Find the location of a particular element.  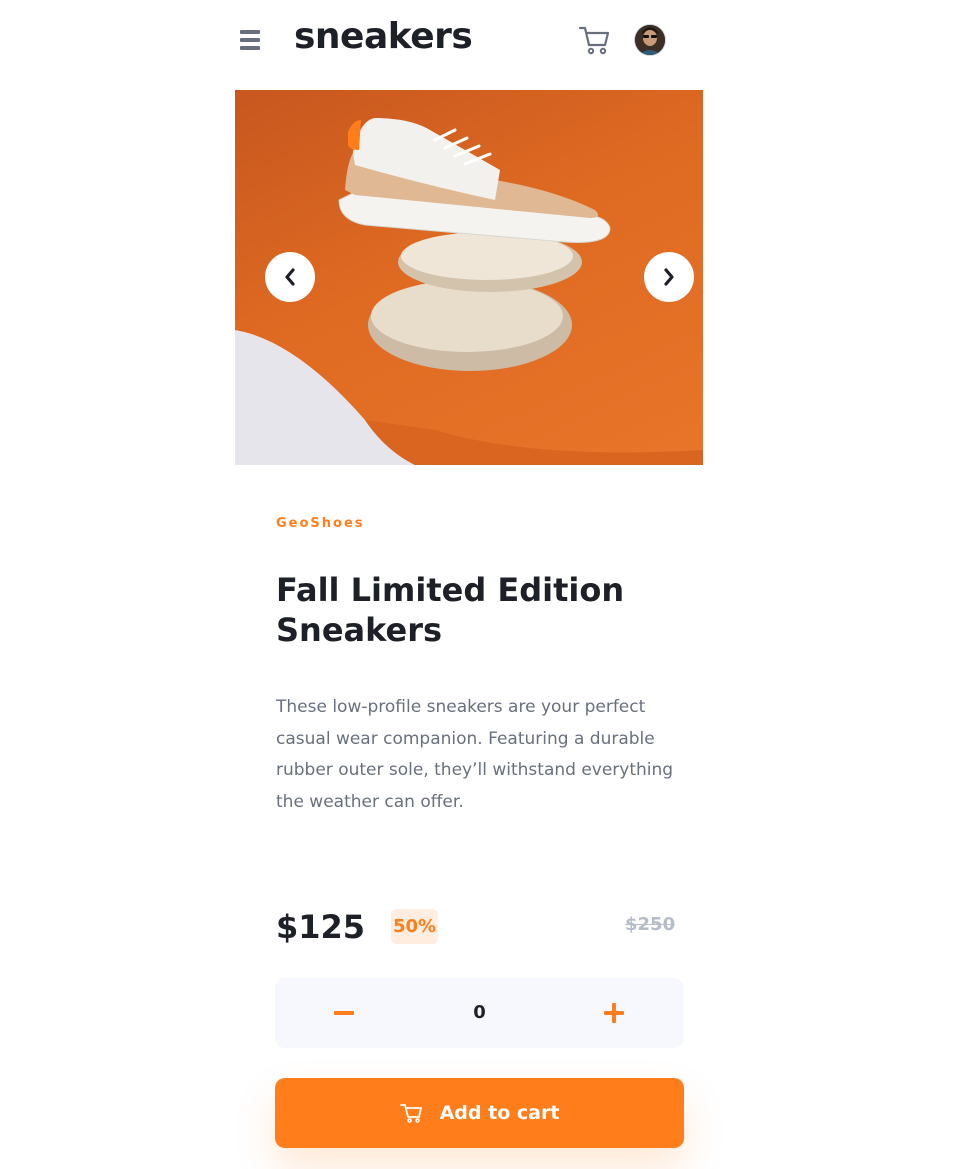

previous-image-button is located at coordinates (290, 277).